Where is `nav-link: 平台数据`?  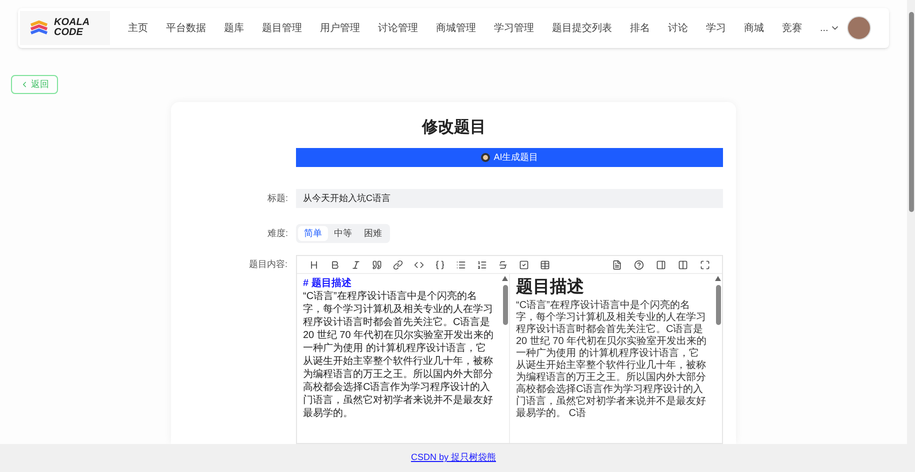 nav-link: 平台数据 is located at coordinates (186, 28).